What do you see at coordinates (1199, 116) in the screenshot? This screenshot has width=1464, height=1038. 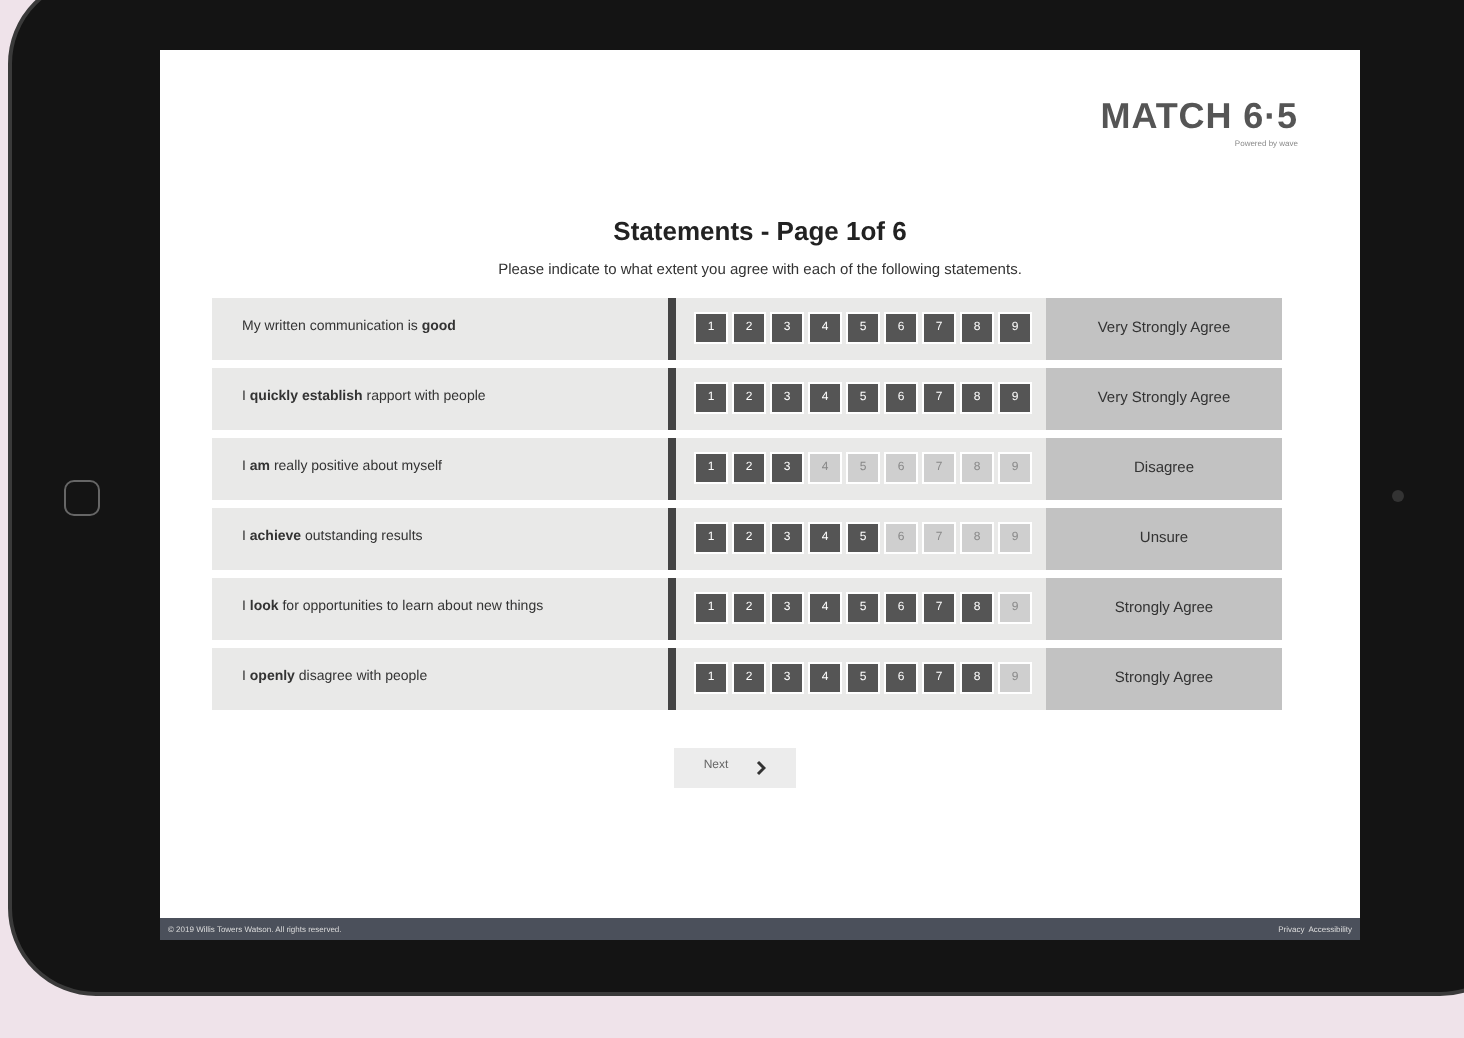 I see `logo-text: MATCH 6·5` at bounding box center [1199, 116].